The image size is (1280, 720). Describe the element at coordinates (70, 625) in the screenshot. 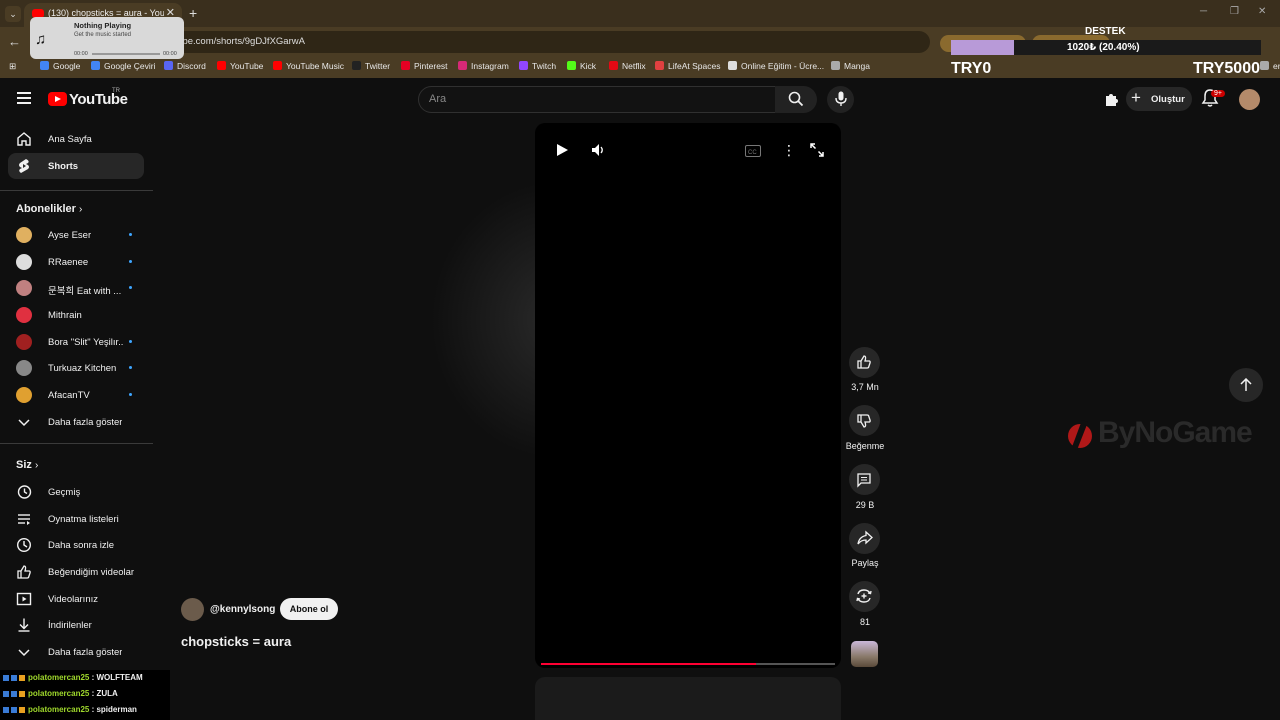

I see `sidebar-item-label: İndirilenler` at that location.